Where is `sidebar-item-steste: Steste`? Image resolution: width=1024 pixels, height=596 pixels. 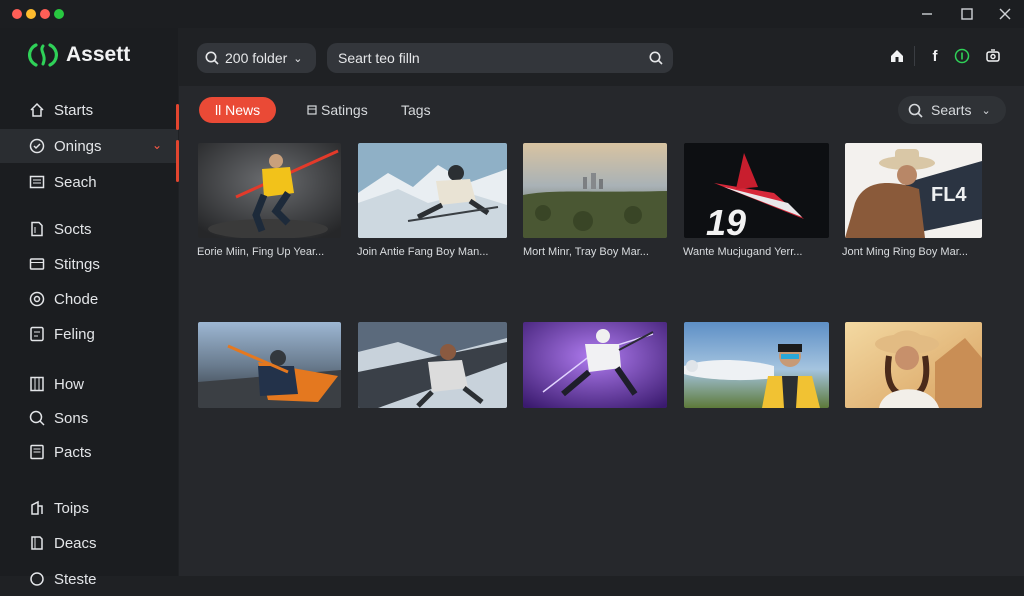
sidebar-item-steste: Steste is located at coordinates (89, 579).